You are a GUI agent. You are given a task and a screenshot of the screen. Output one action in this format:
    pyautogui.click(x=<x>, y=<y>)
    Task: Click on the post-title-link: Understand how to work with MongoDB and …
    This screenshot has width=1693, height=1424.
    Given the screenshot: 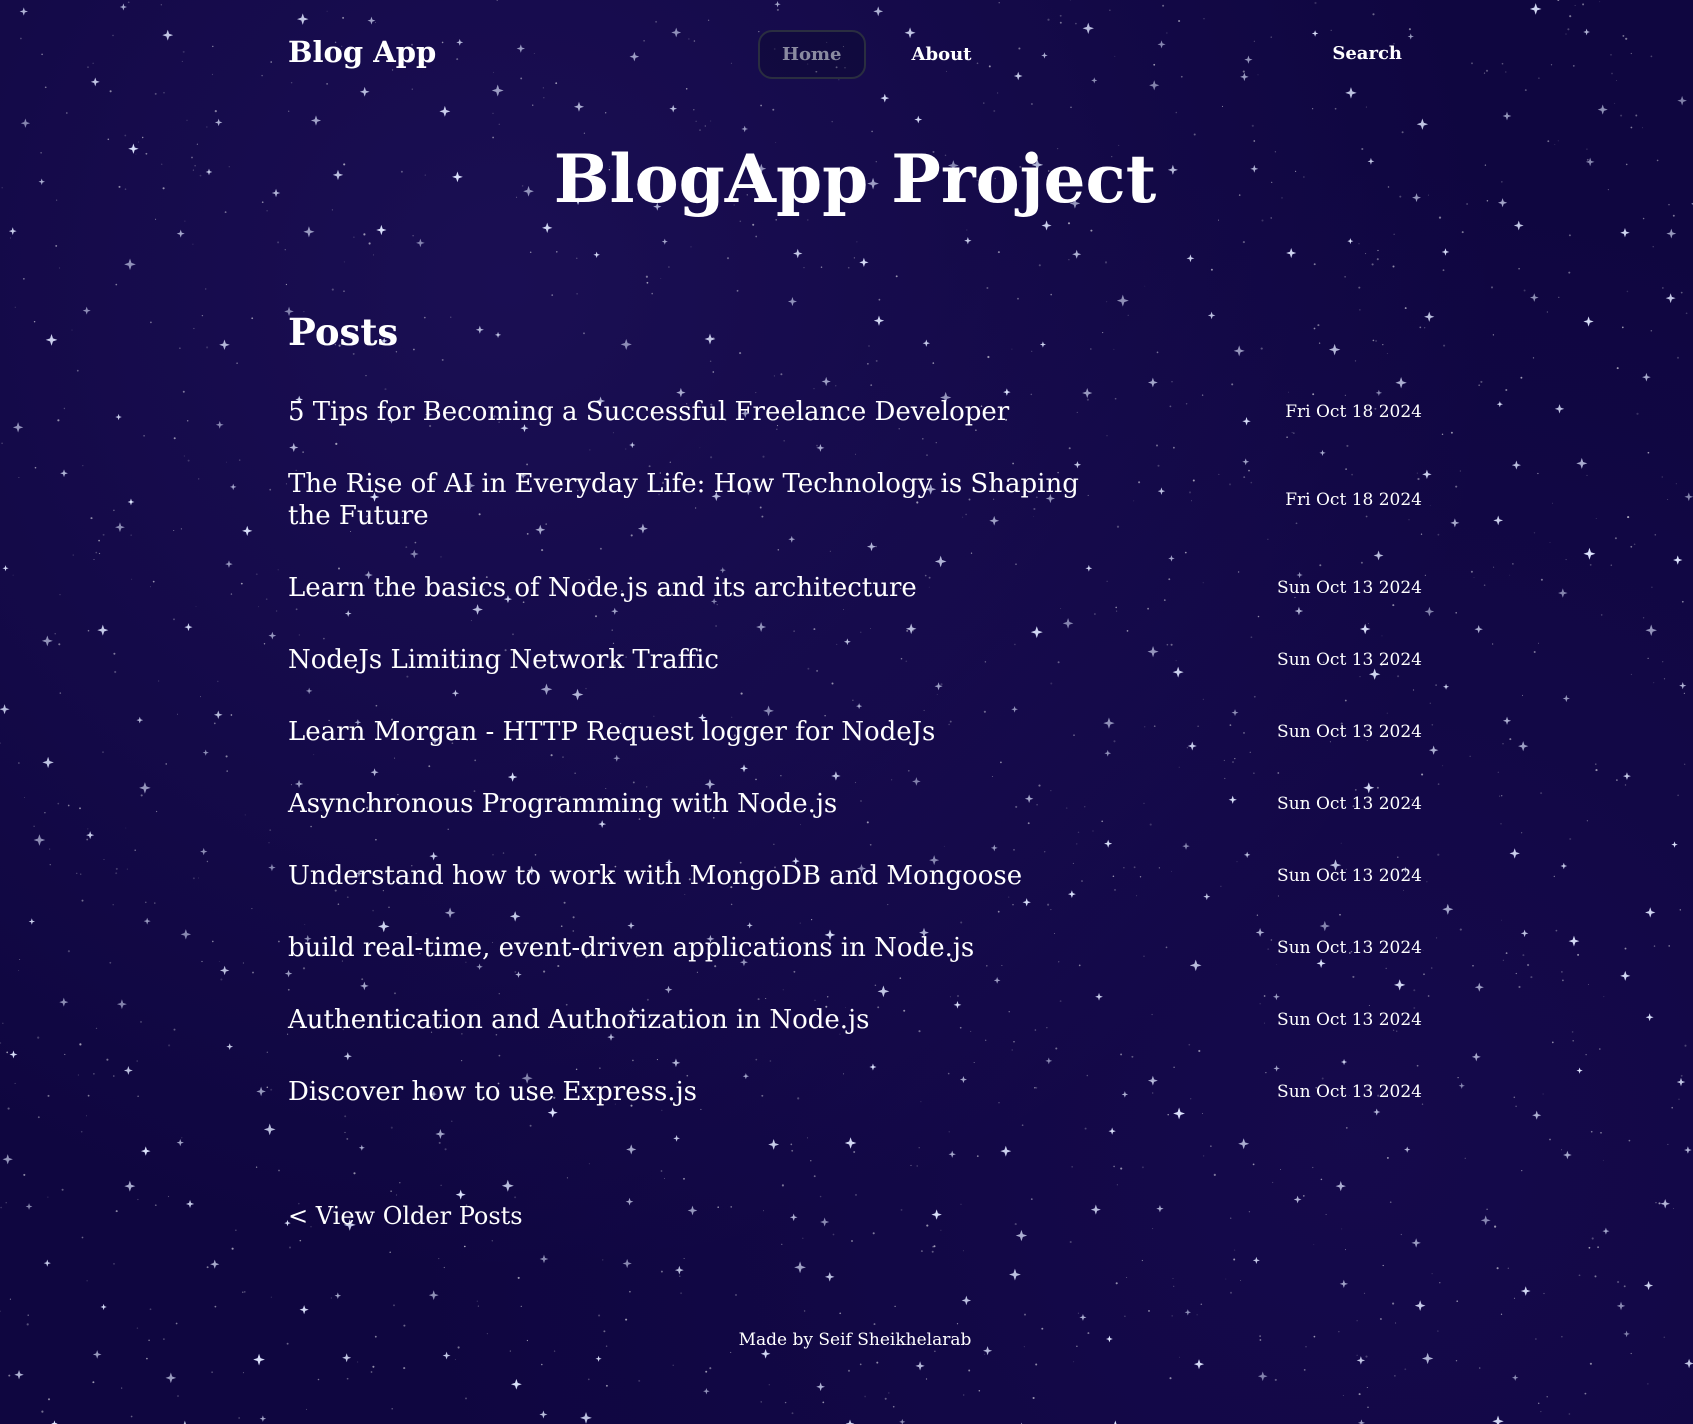 What is the action you would take?
    pyautogui.click(x=655, y=876)
    